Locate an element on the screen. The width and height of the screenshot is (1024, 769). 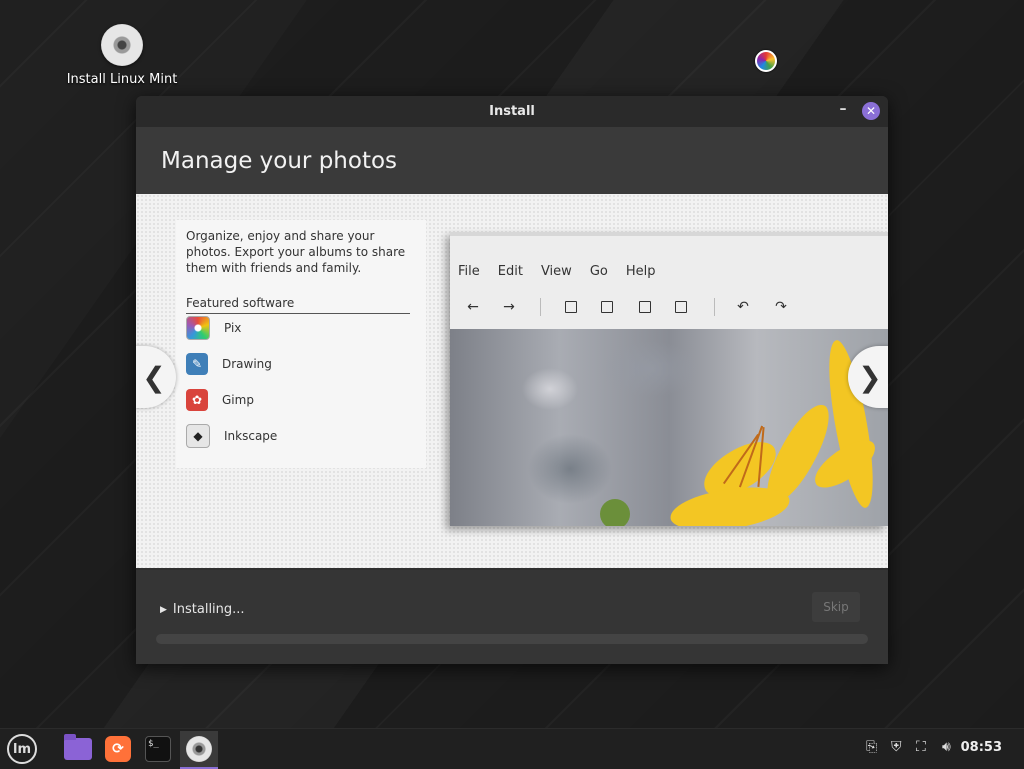
zoom-out-icon is located at coordinates (571, 307).